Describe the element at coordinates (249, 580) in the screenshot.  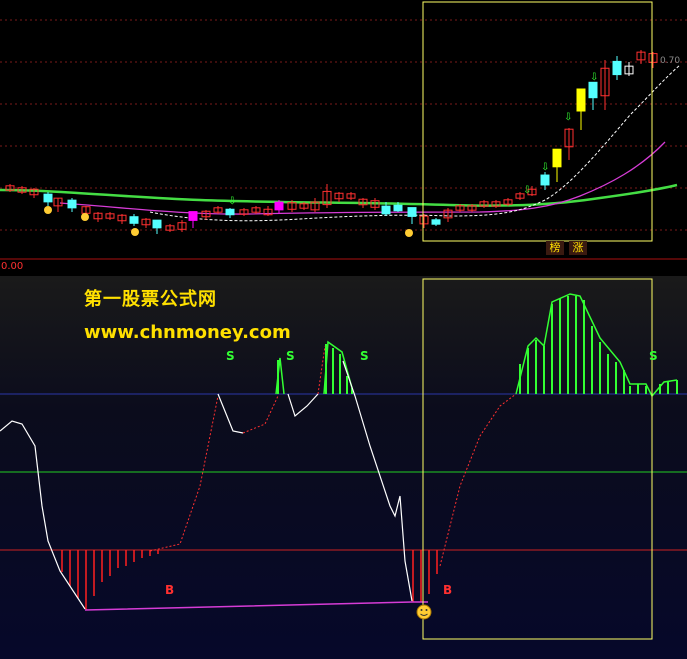
I see `red-signal-bars` at that location.